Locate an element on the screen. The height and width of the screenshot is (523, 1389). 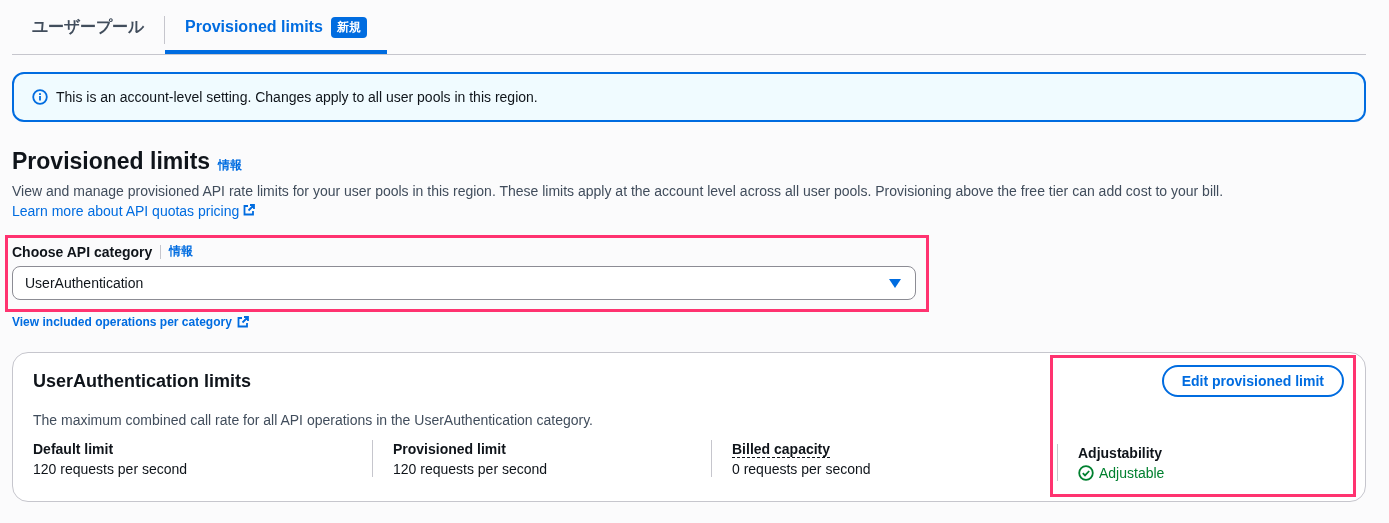
stat-label: Default limit is located at coordinates (73, 449).